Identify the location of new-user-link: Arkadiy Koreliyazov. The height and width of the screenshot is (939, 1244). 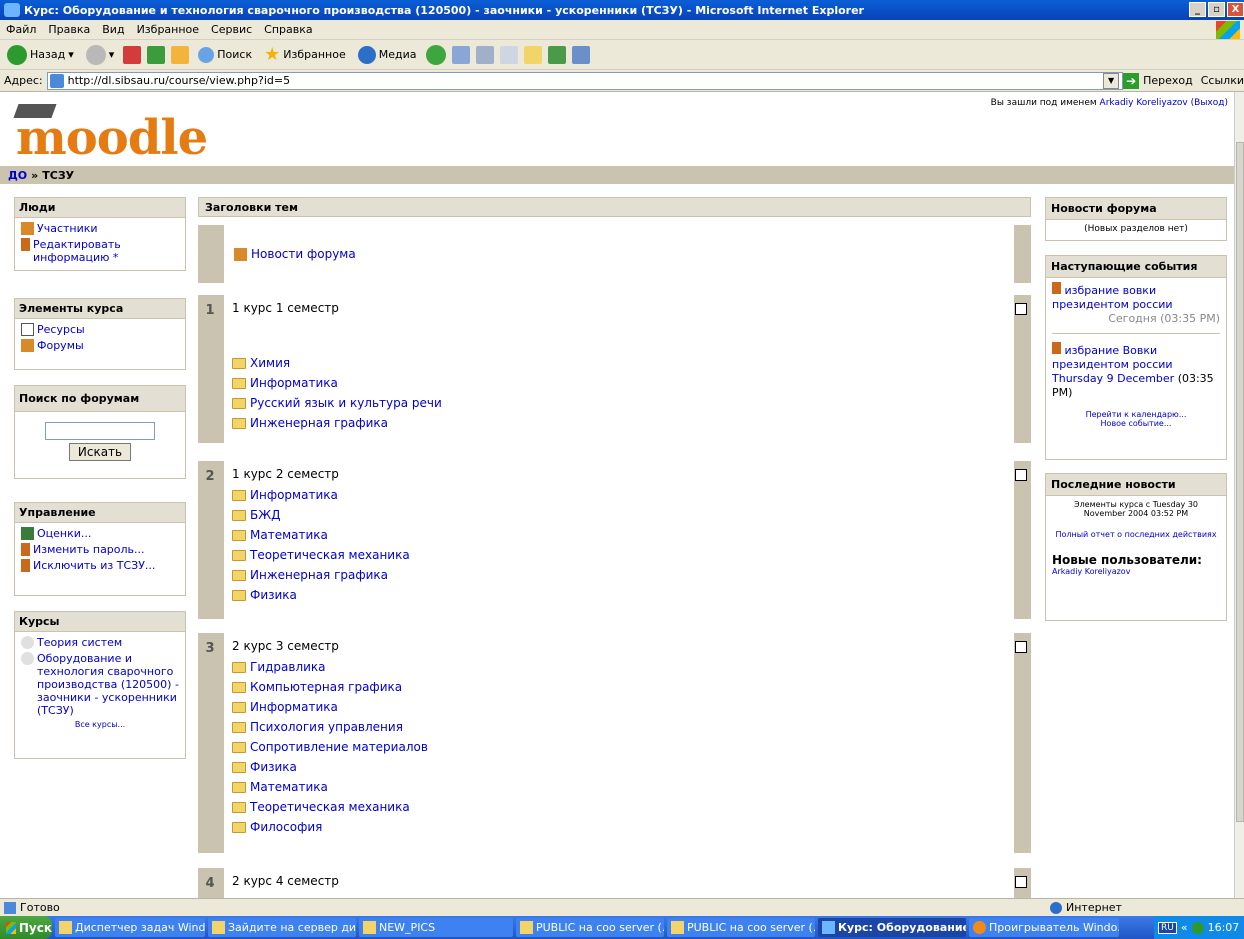
(1136, 571).